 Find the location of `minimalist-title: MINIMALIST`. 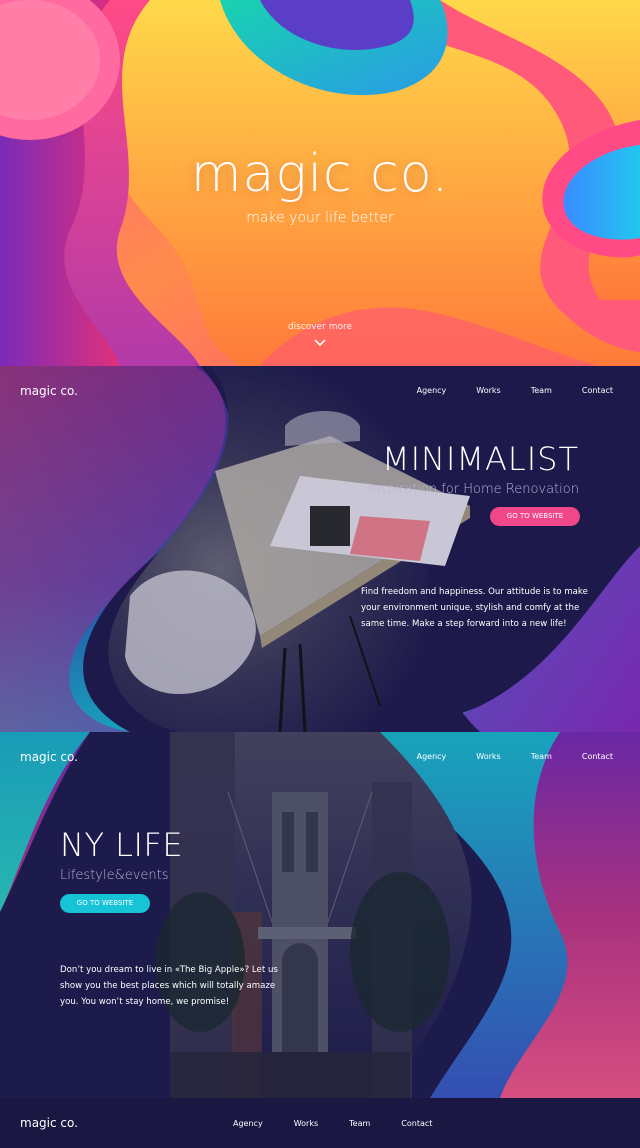

minimalist-title: MINIMALIST is located at coordinates (480, 459).